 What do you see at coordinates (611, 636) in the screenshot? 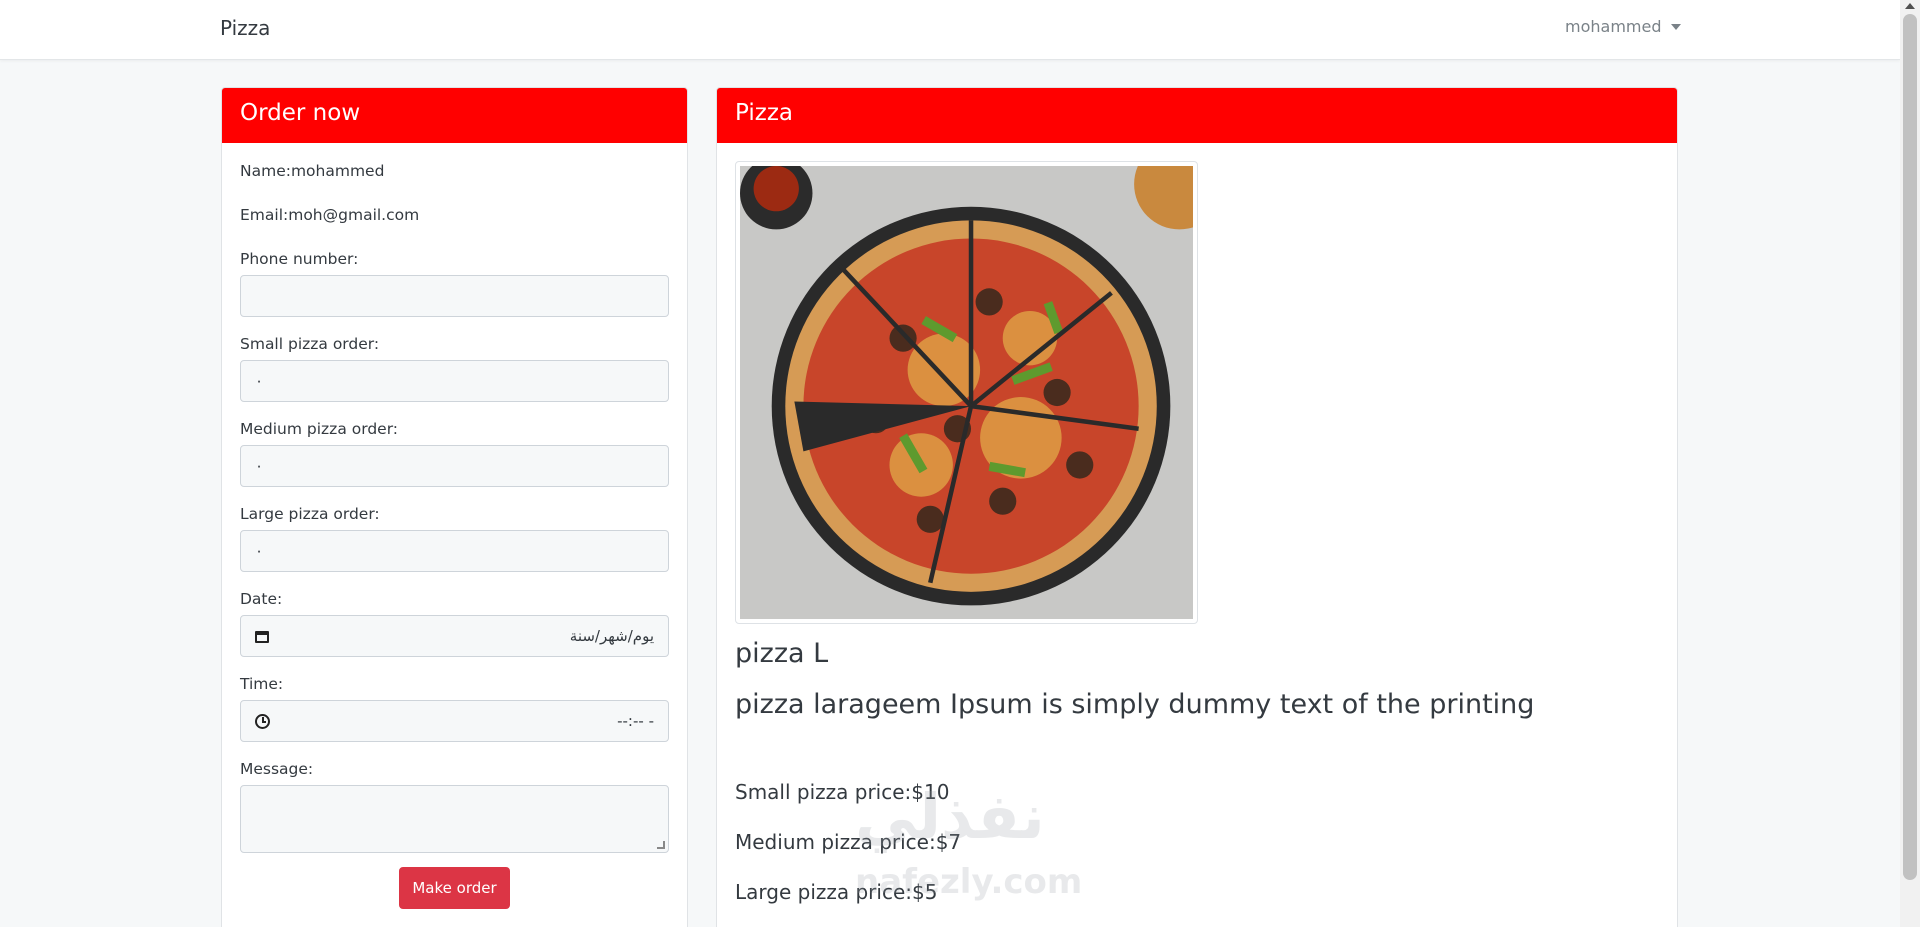
I see `date-value: يوم/شهر/سنة` at bounding box center [611, 636].